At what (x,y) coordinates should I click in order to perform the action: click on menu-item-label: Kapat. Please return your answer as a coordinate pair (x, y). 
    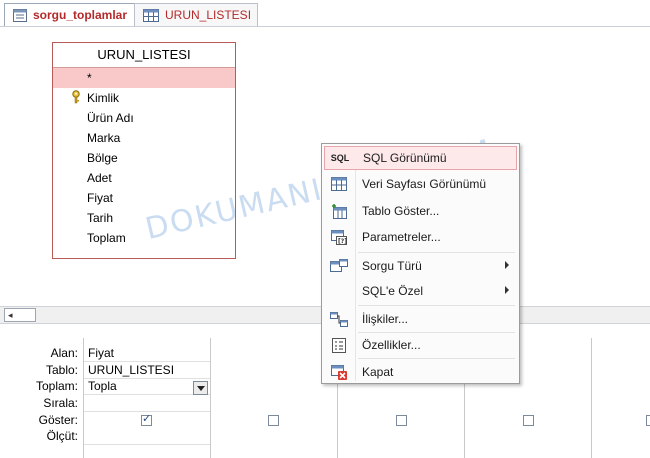
    Looking at the image, I should click on (378, 372).